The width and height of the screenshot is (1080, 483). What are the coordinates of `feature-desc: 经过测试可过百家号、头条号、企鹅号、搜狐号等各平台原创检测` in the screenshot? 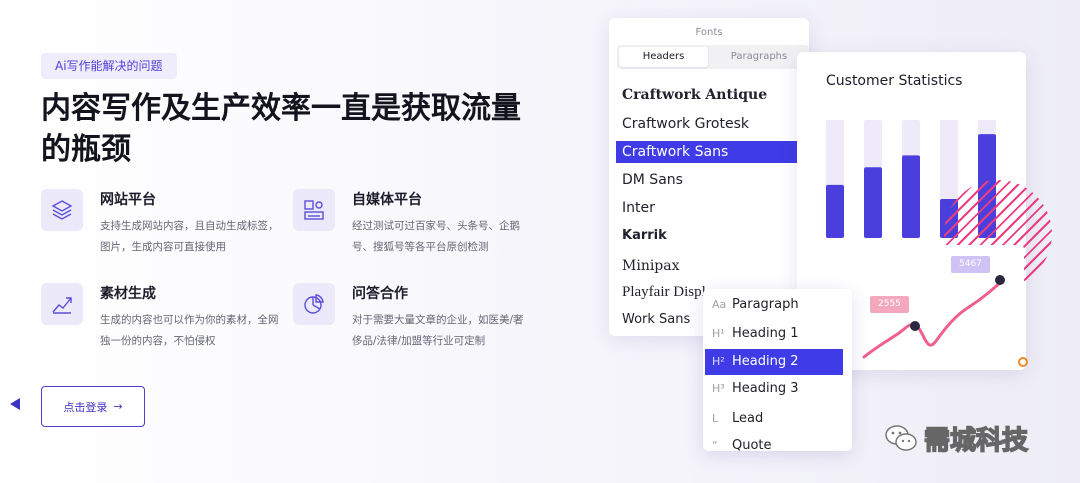 It's located at (436, 236).